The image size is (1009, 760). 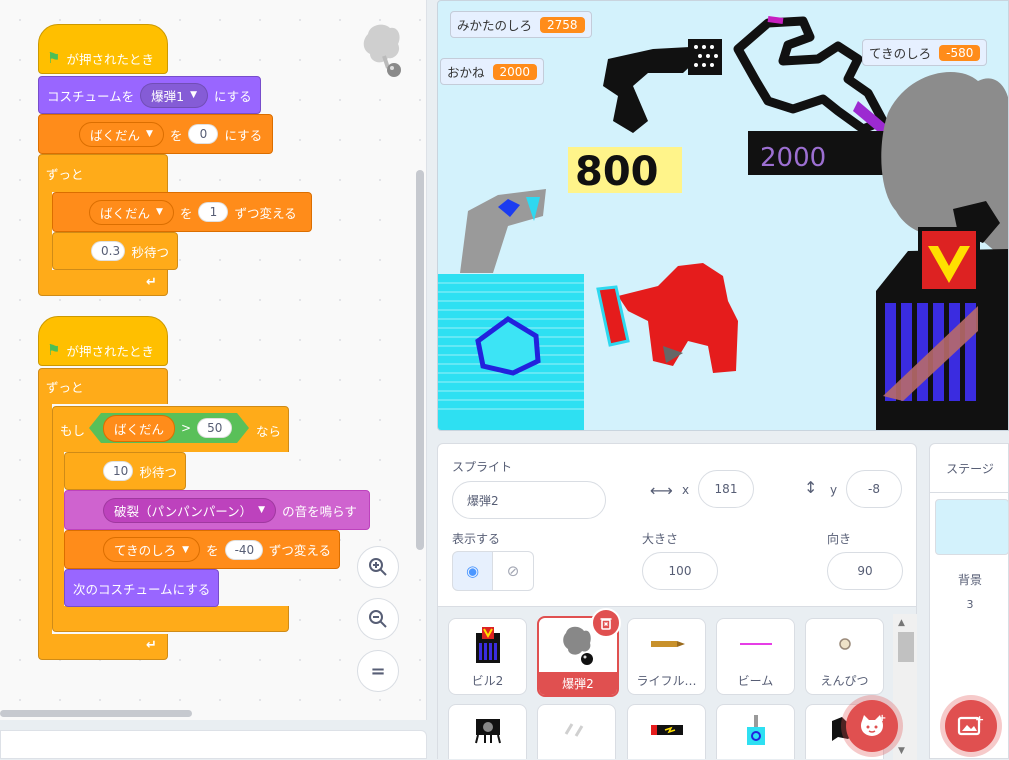 I want to click on sprite-tile: ビル2, so click(x=487, y=656).